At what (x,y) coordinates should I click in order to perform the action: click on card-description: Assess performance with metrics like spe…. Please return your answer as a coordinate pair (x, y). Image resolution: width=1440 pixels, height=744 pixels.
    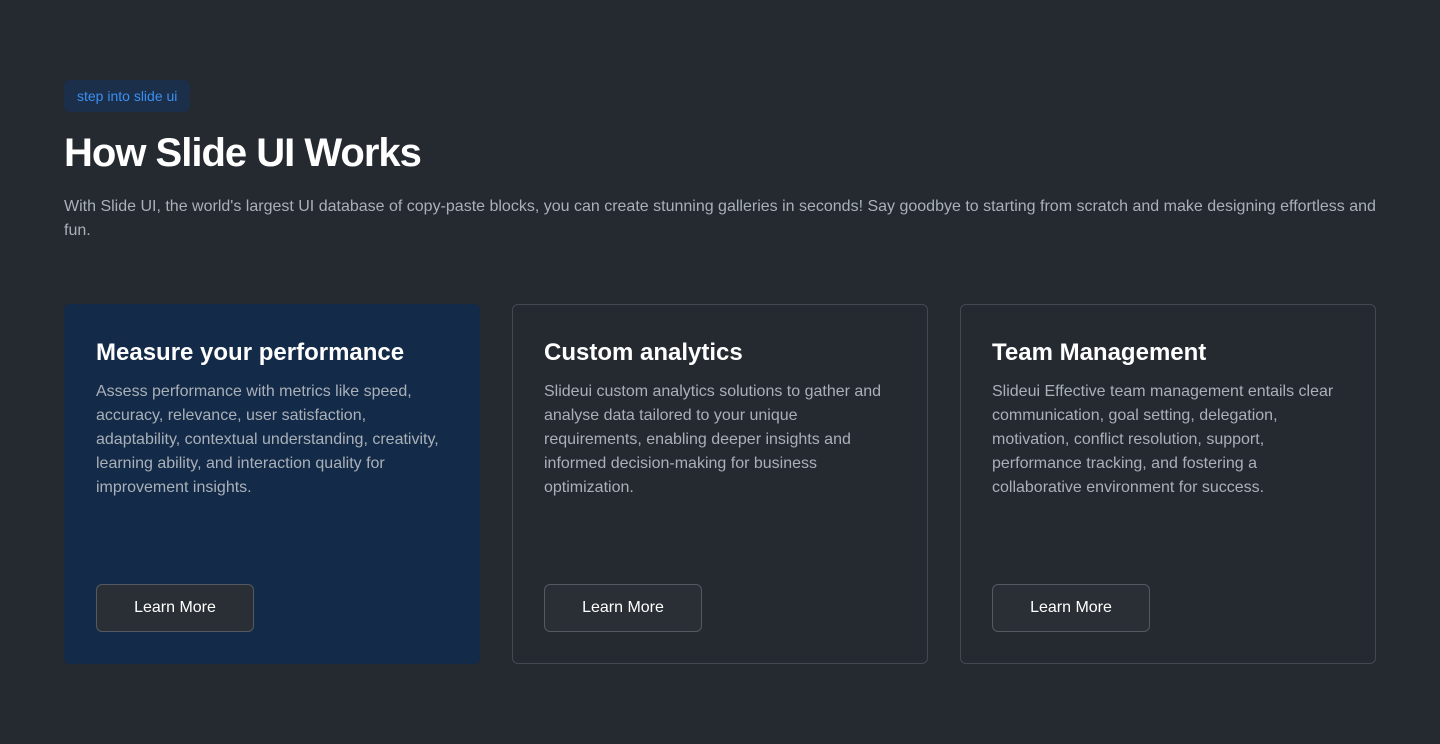
    Looking at the image, I should click on (267, 439).